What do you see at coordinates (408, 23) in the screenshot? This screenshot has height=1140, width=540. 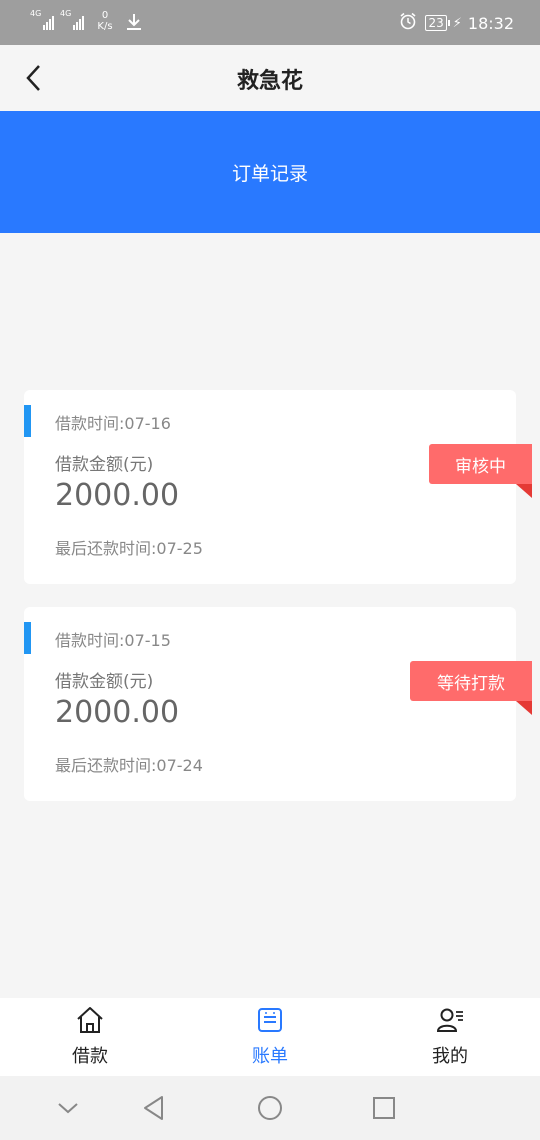 I see `alarm-icon` at bounding box center [408, 23].